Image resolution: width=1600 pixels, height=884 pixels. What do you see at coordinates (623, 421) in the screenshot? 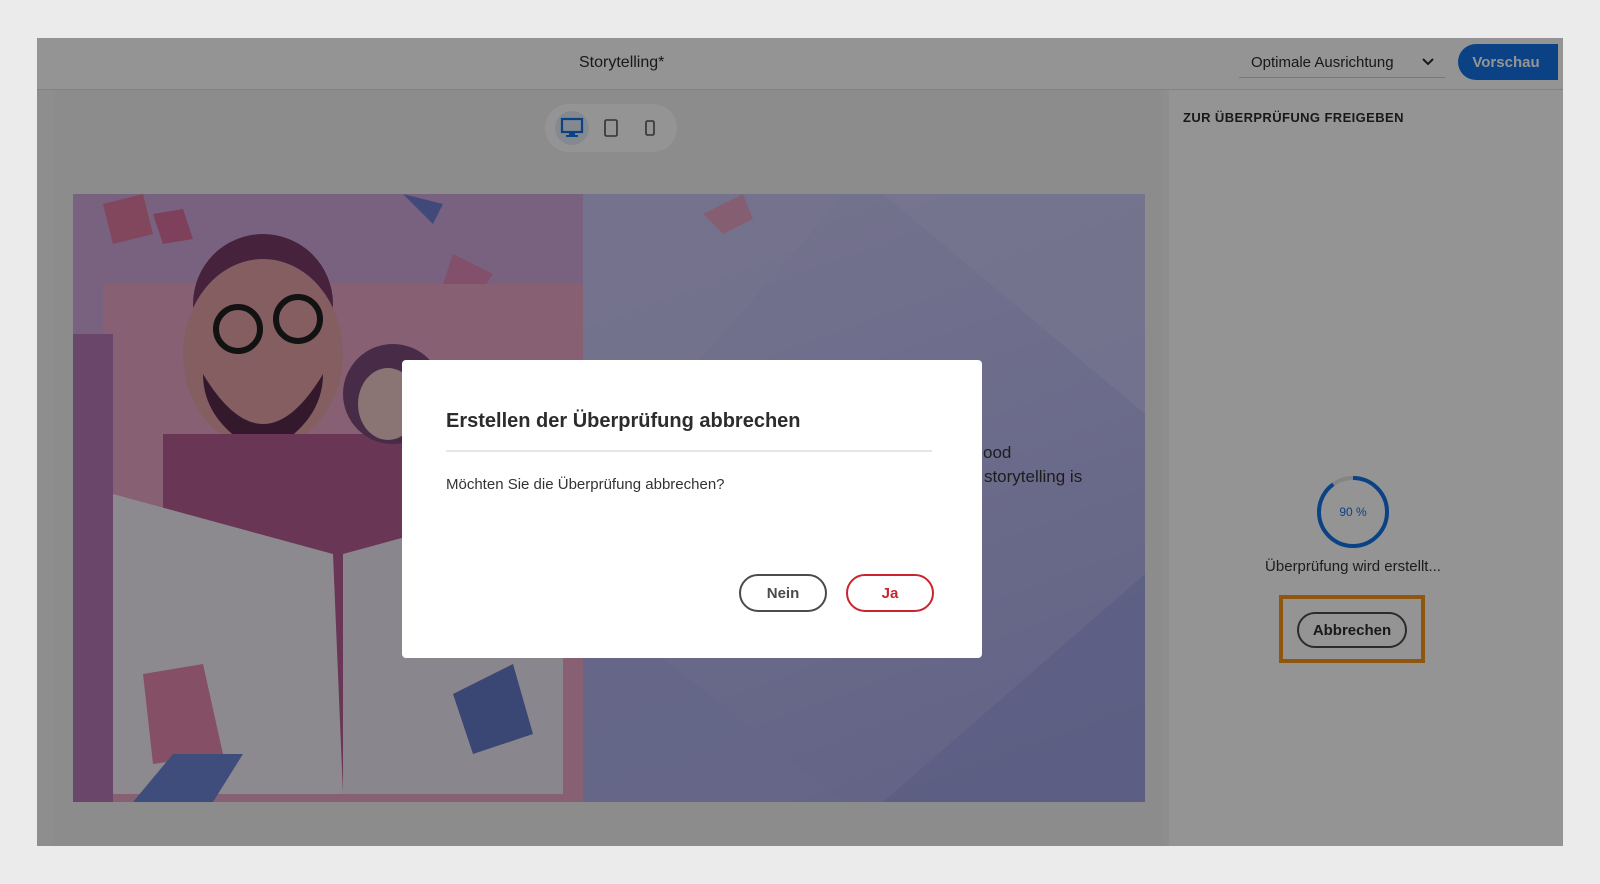
I see `dialog-title: Erstellen der Überprüfung abbrechen` at bounding box center [623, 421].